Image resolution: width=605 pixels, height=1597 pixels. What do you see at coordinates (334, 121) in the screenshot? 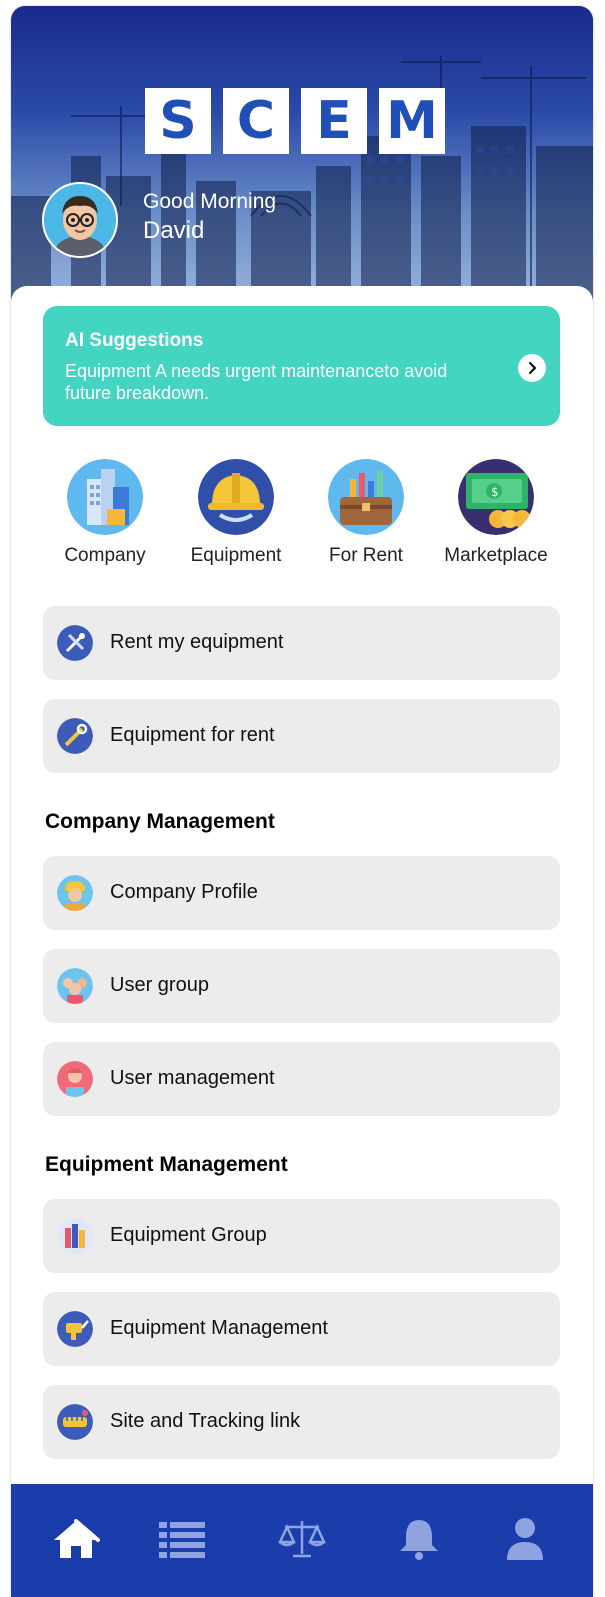
I see `logo-letter-e: E` at bounding box center [334, 121].